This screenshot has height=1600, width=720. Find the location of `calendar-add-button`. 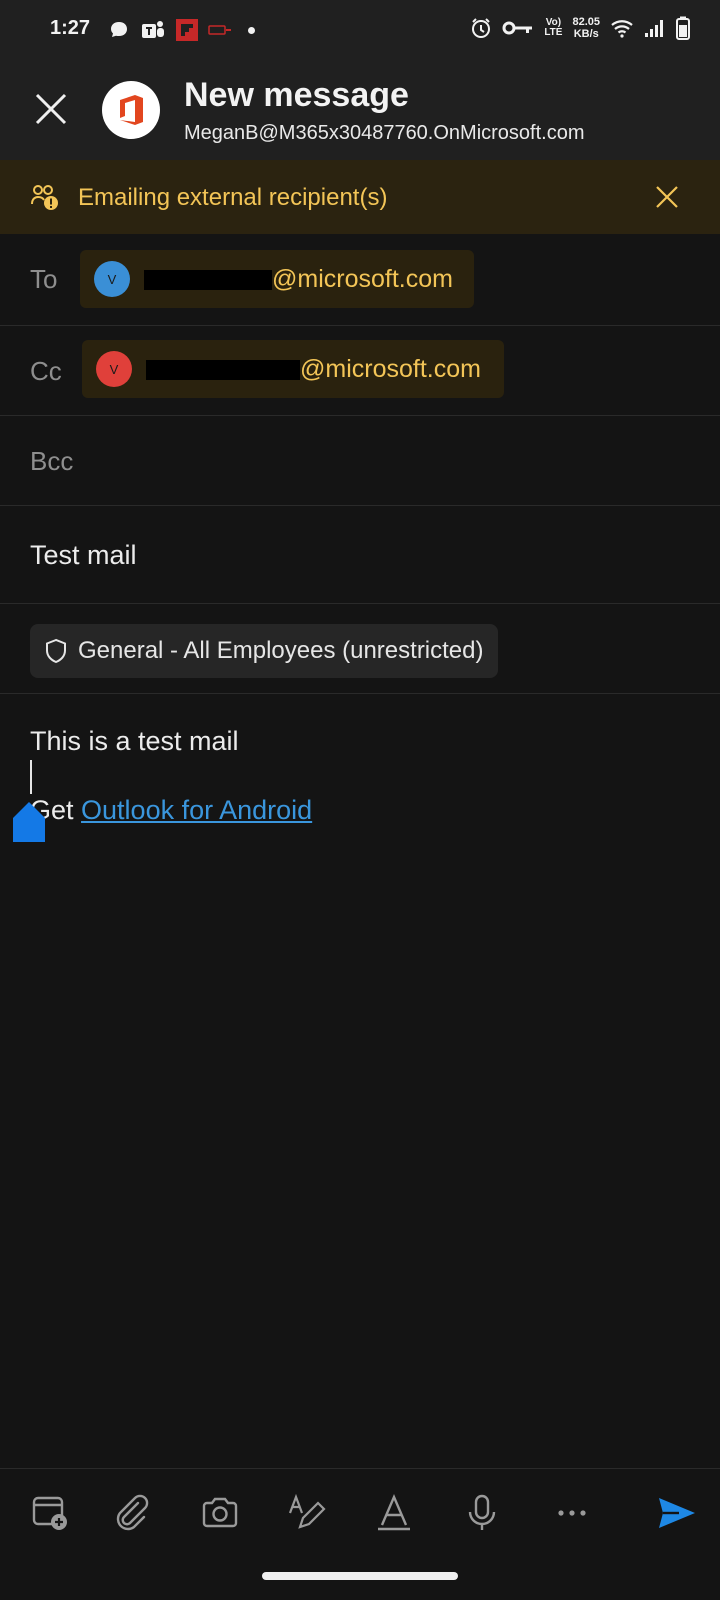

calendar-add-button is located at coordinates (50, 1513).